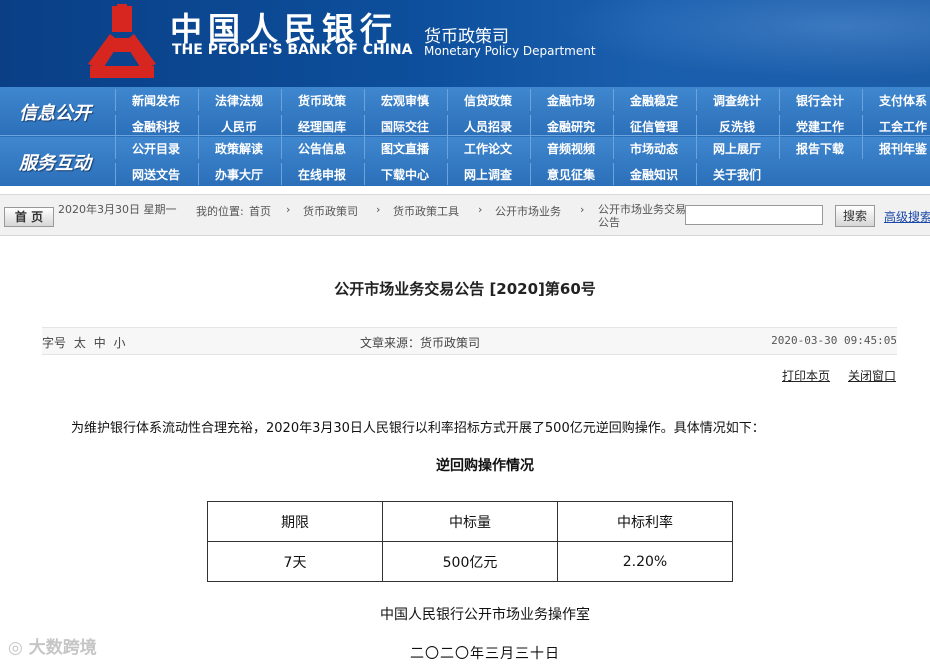 The width and height of the screenshot is (930, 664). Describe the element at coordinates (806, 375) in the screenshot. I see `print-page-link: 打印本页` at that location.